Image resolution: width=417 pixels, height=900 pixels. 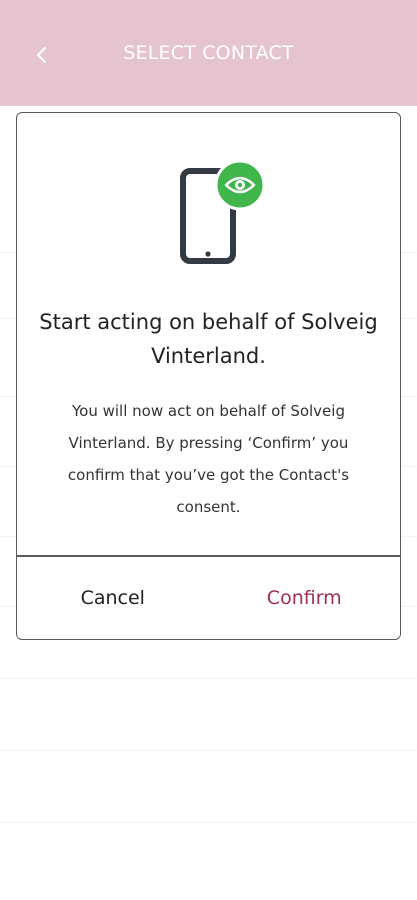 What do you see at coordinates (113, 598) in the screenshot?
I see `cancel-button: Cancel` at bounding box center [113, 598].